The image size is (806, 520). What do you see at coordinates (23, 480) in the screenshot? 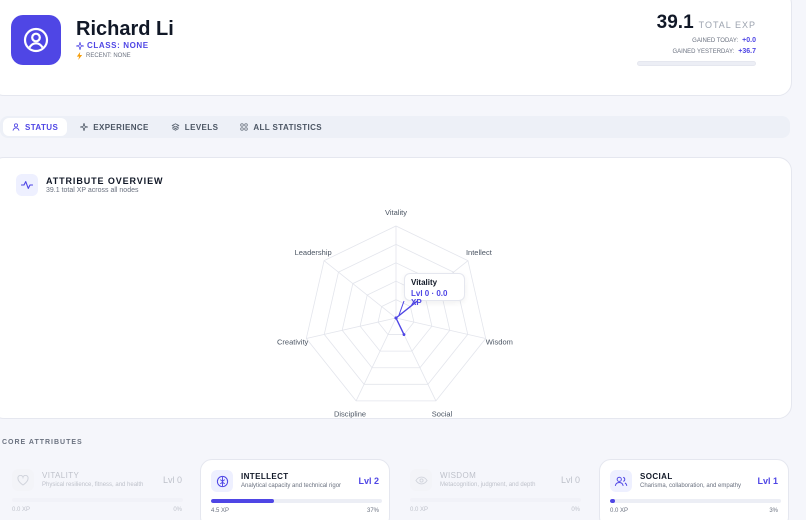
I see `heart-icon` at bounding box center [23, 480].